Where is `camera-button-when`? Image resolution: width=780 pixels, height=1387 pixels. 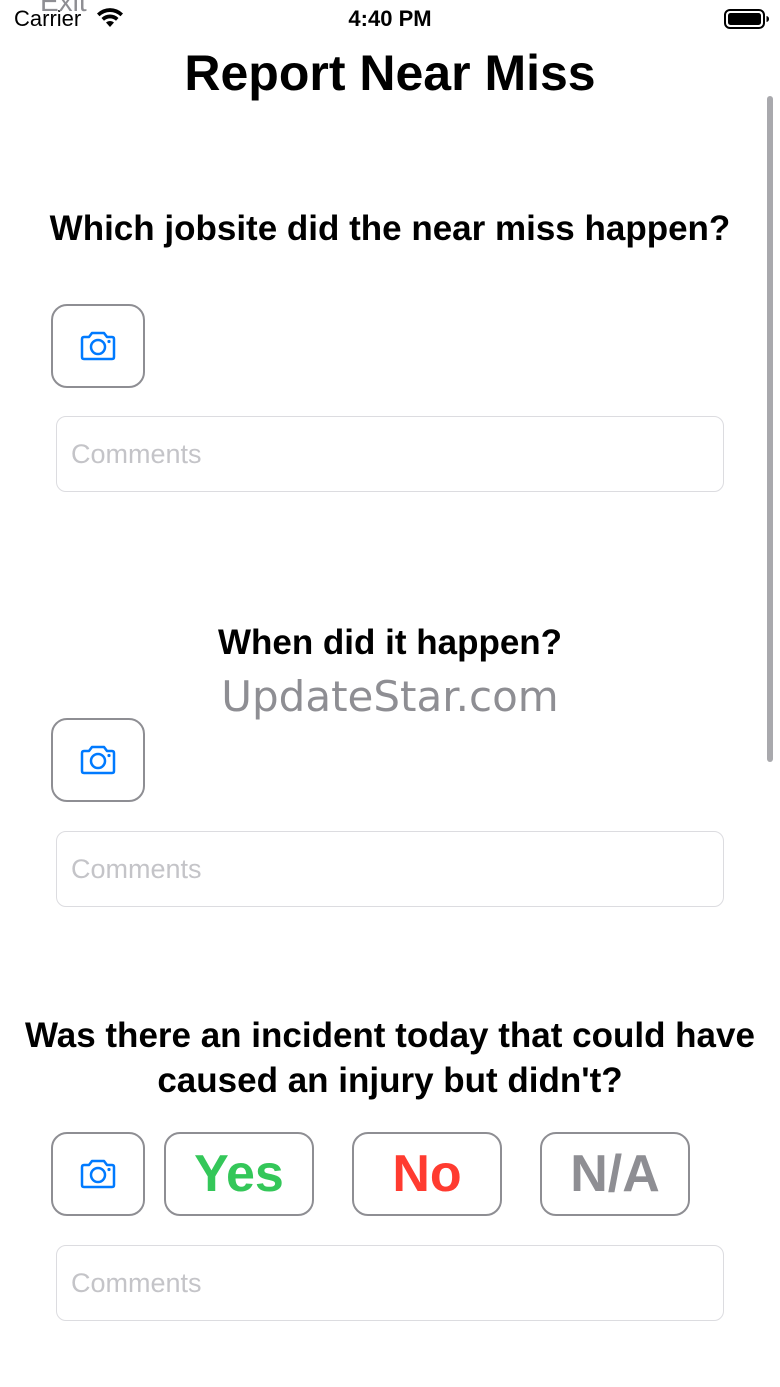 camera-button-when is located at coordinates (98, 760).